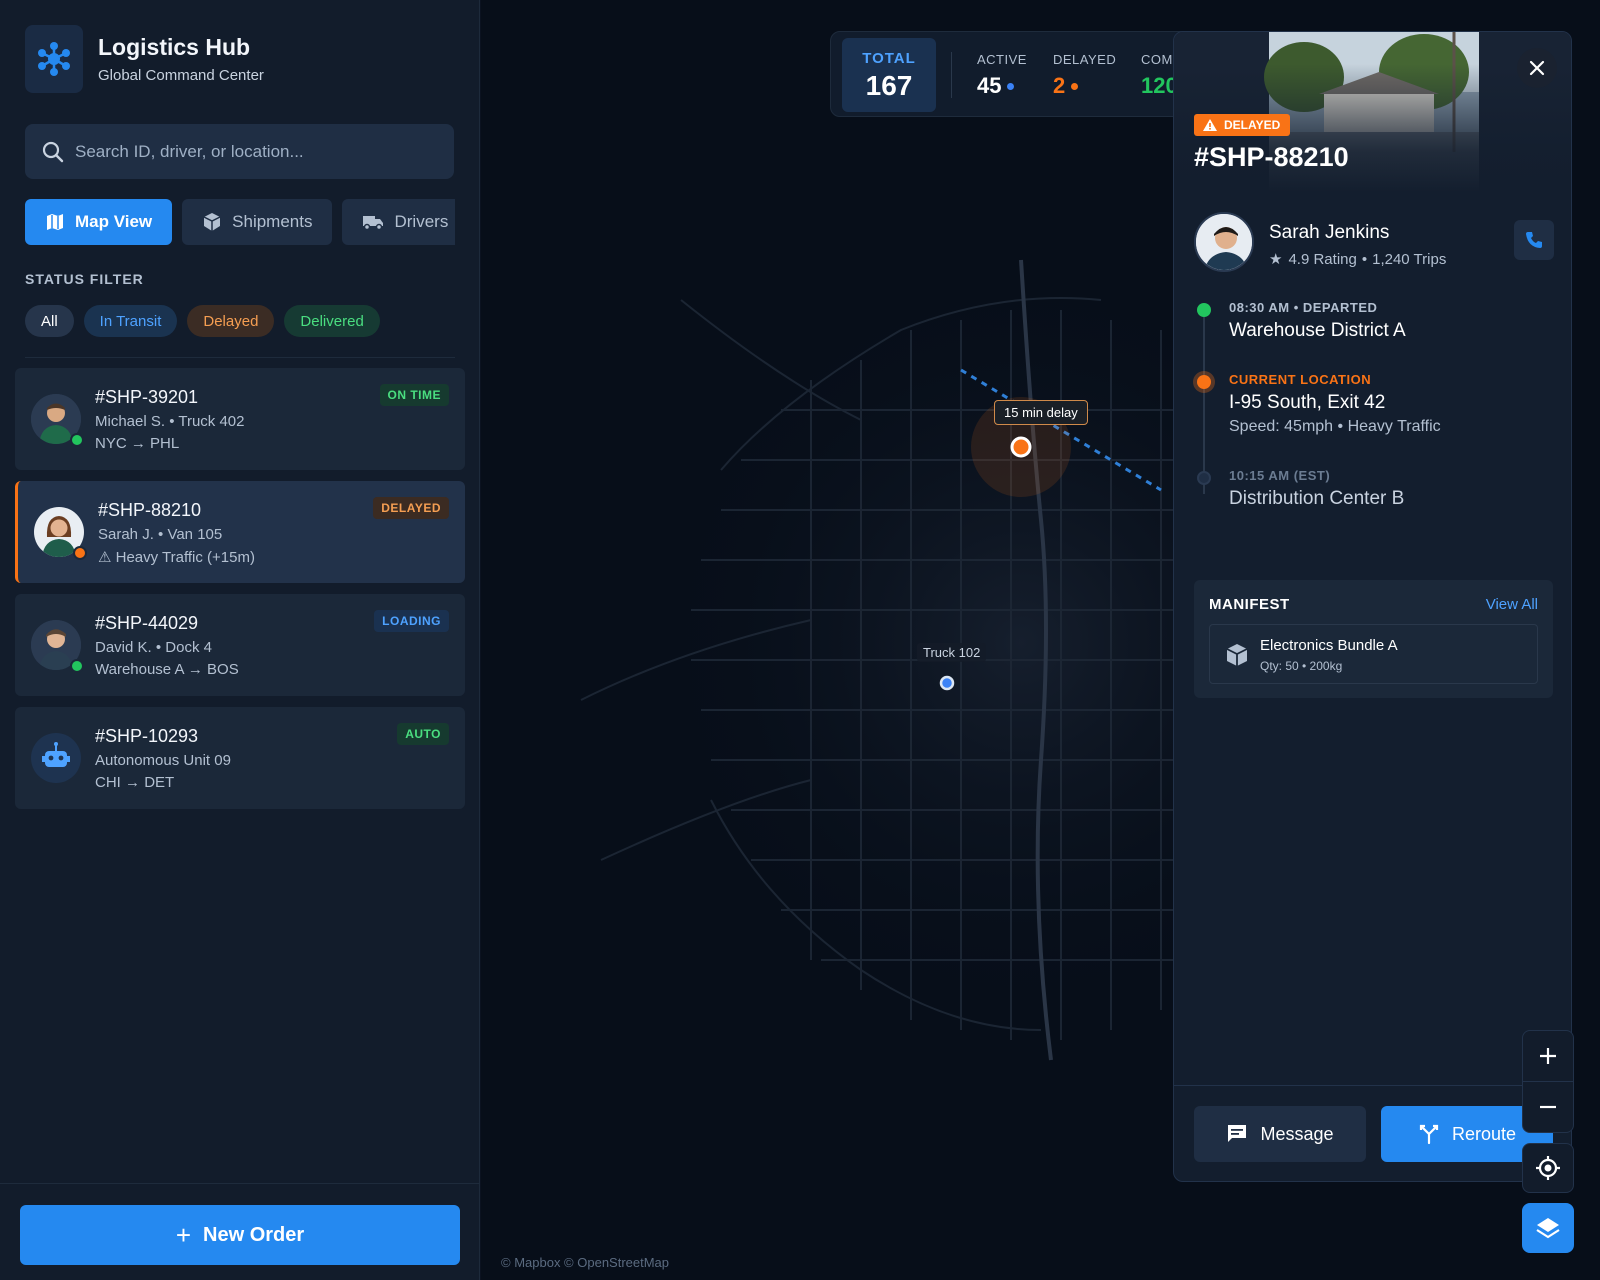 The height and width of the screenshot is (1280, 1600). I want to click on shipment-alert: ⚠ Heavy Traffic (+15m), so click(176, 557).